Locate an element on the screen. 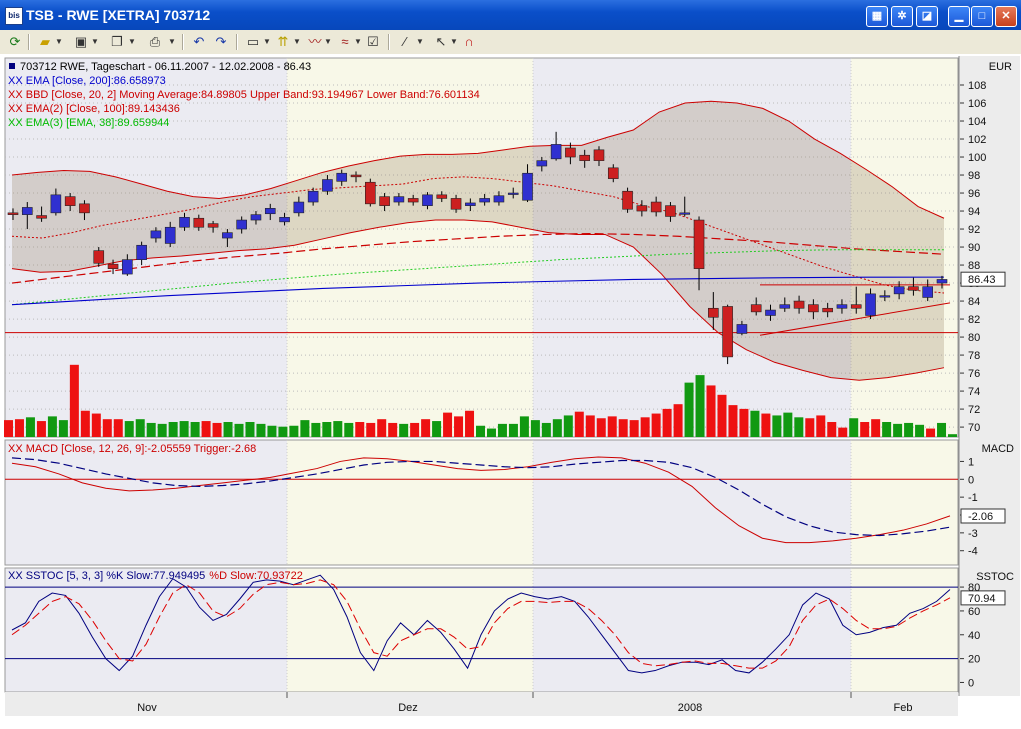 Image resolution: width=1021 pixels, height=729 pixels. settings-icon: ✲ is located at coordinates (902, 16).